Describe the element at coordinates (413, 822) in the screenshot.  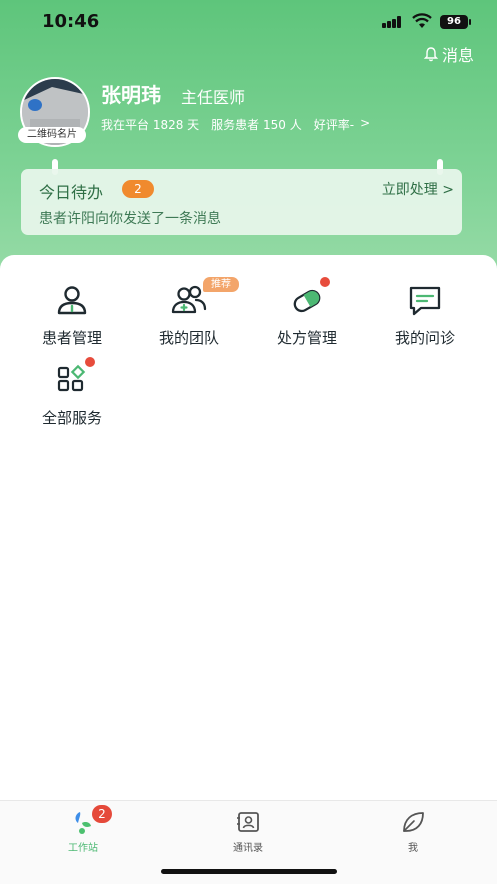
I see `leaf-icon` at that location.